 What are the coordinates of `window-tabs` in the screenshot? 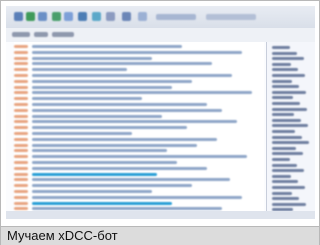 It's located at (160, 35).